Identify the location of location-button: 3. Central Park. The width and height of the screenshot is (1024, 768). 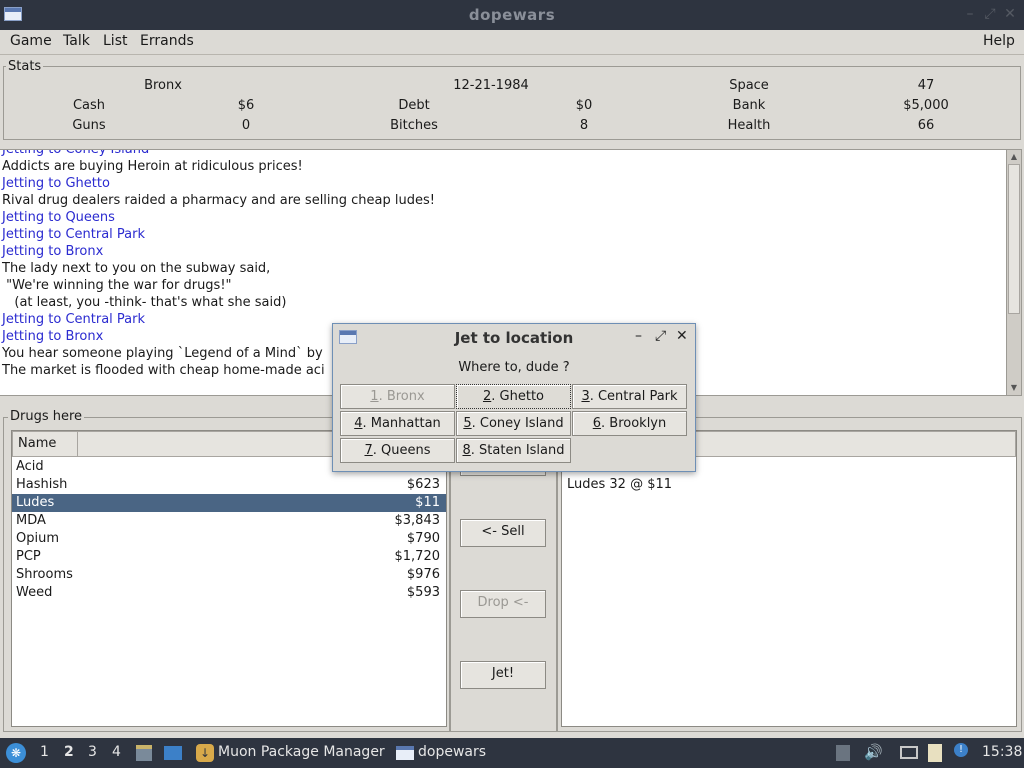
(629, 396).